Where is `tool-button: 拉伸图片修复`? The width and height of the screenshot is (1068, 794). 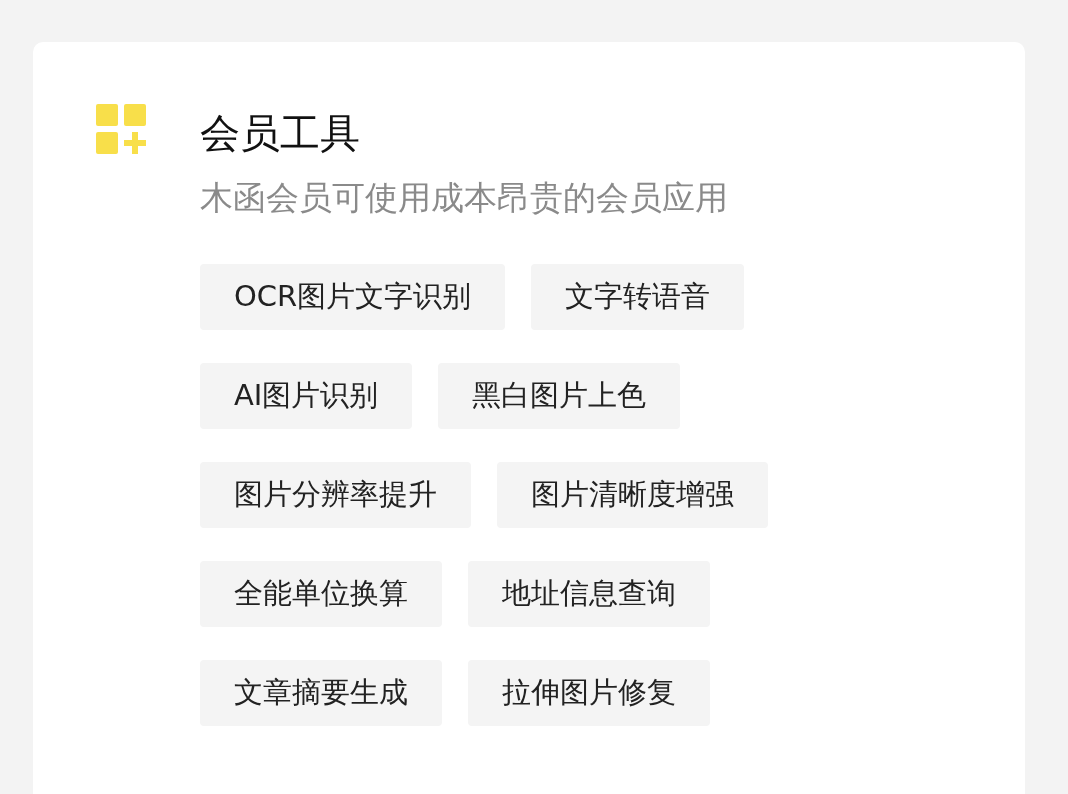 tool-button: 拉伸图片修复 is located at coordinates (589, 693).